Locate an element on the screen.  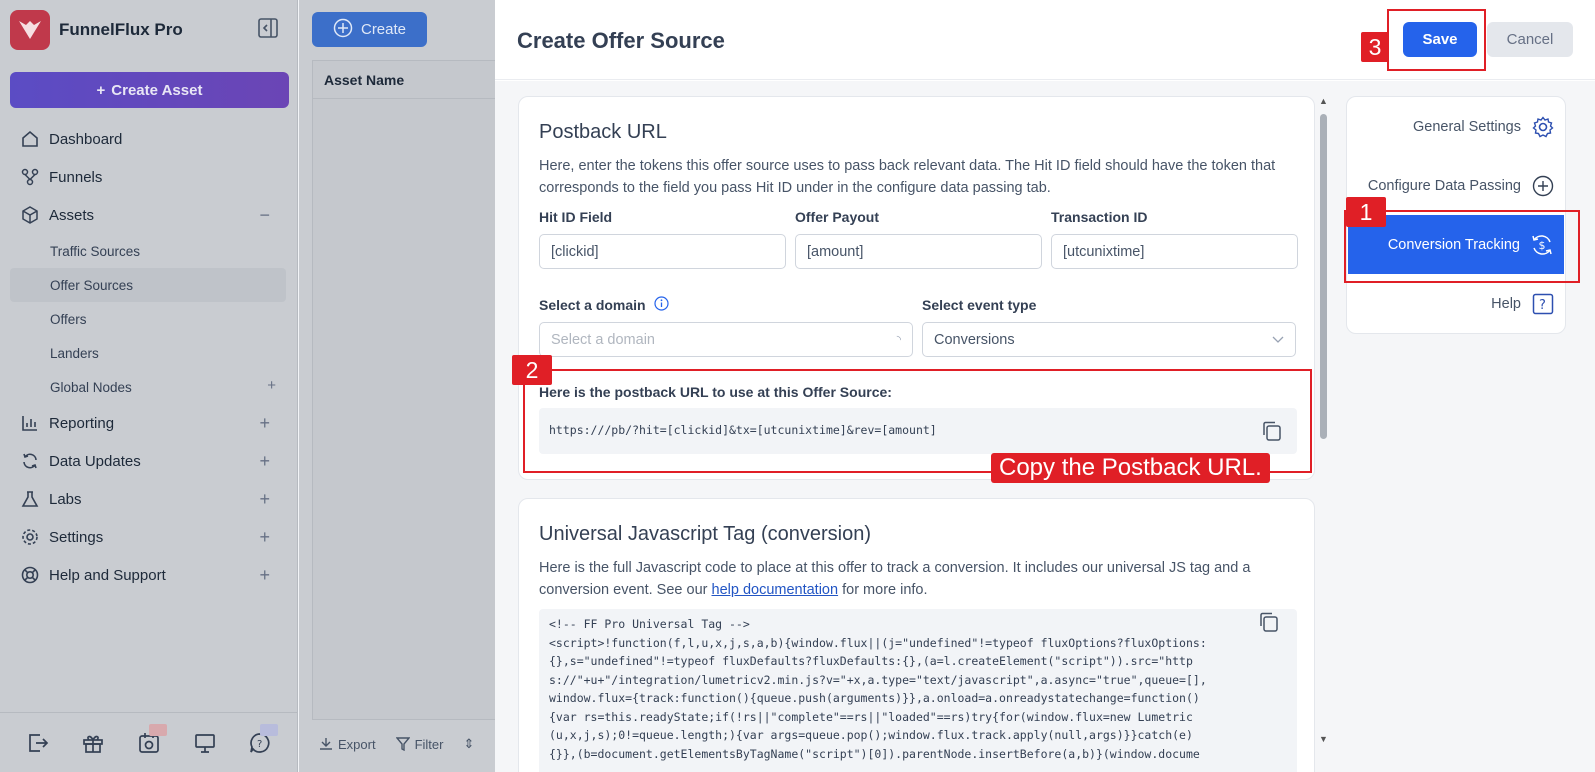
scrollbar-thumb is located at coordinates (1323, 276).